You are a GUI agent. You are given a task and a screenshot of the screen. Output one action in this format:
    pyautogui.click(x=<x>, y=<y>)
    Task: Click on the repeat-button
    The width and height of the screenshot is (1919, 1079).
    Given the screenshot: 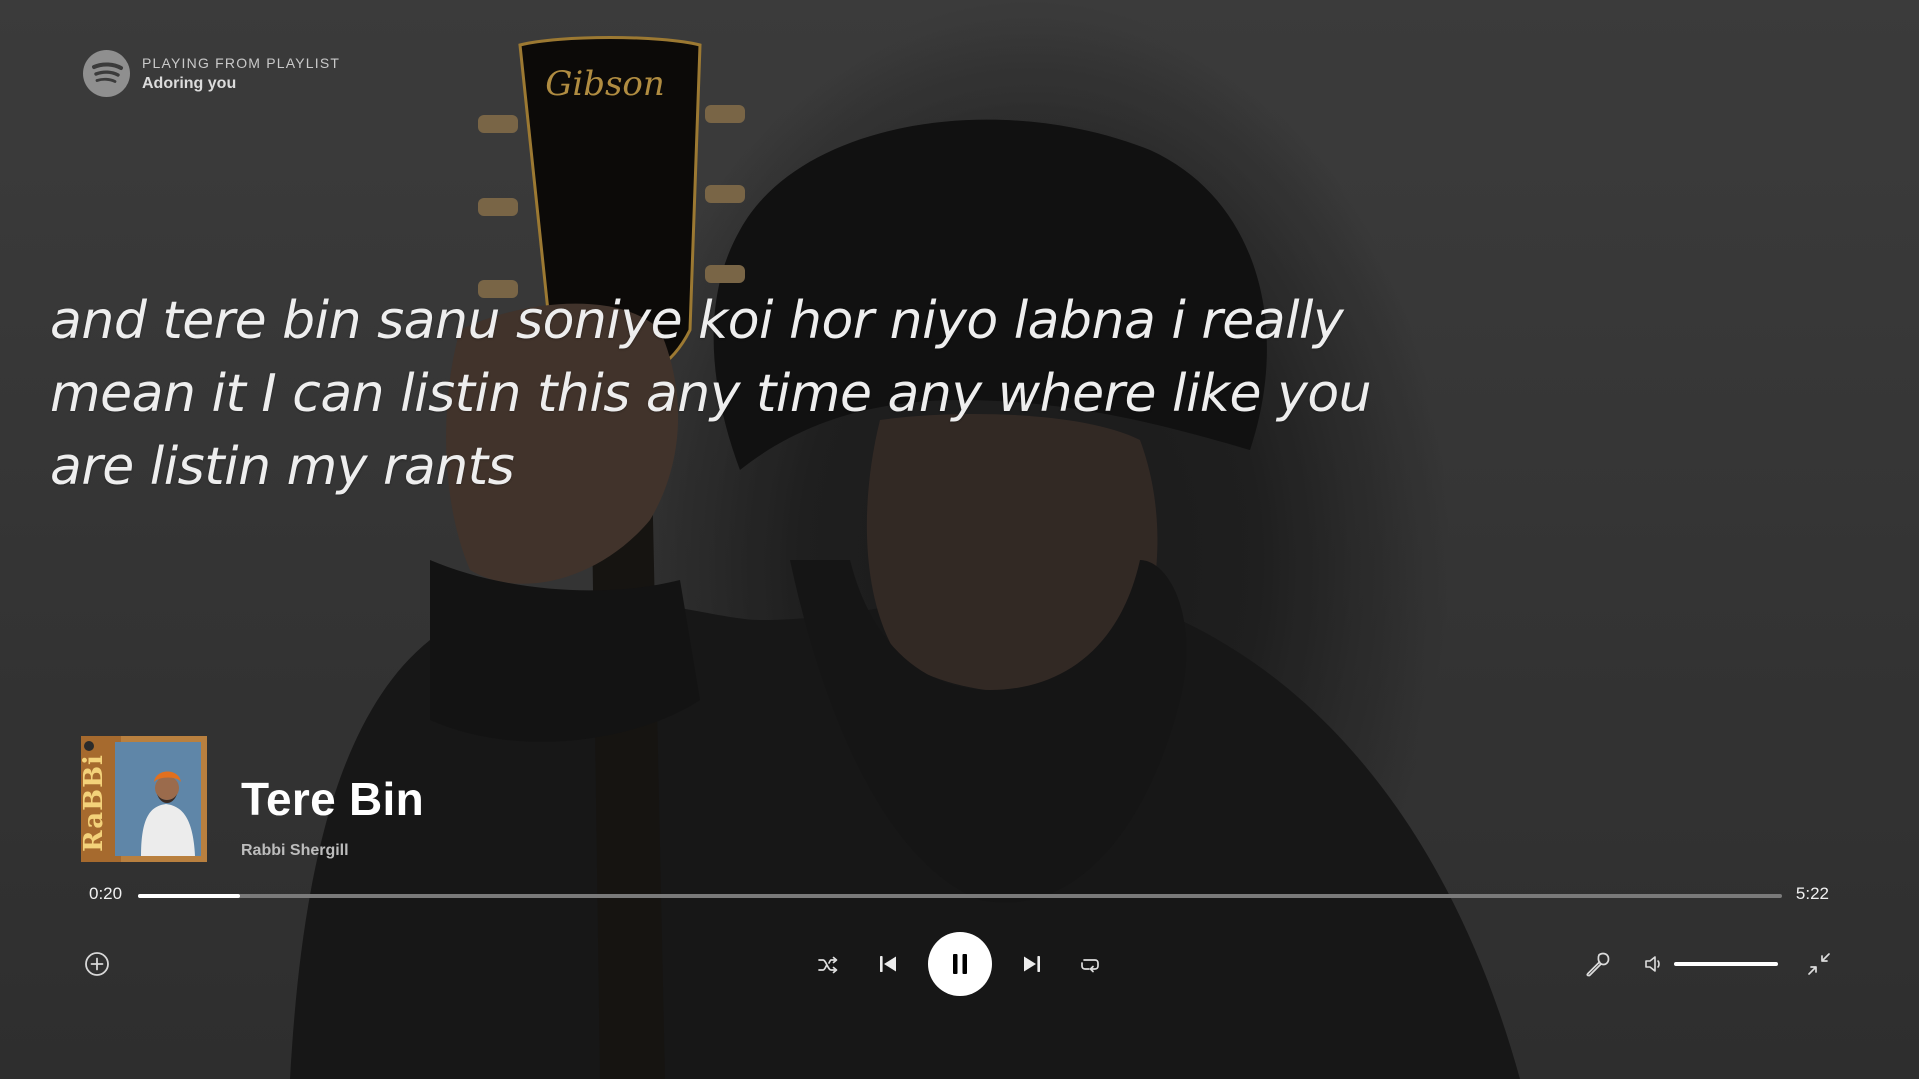 What is the action you would take?
    pyautogui.click(x=1090, y=965)
    